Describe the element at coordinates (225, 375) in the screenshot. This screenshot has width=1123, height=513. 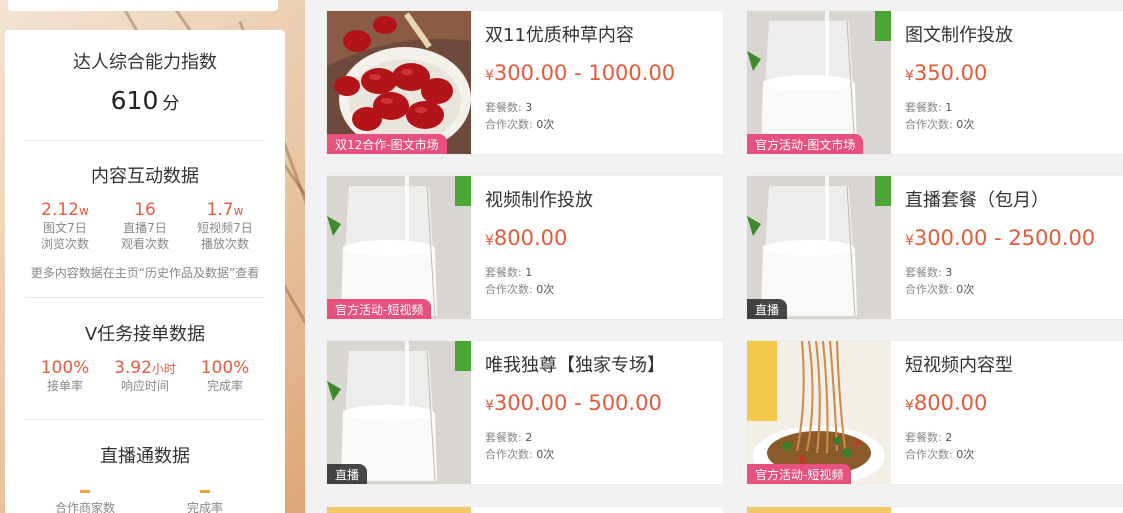
I see `stat-completion-rate: 100% 完成率` at that location.